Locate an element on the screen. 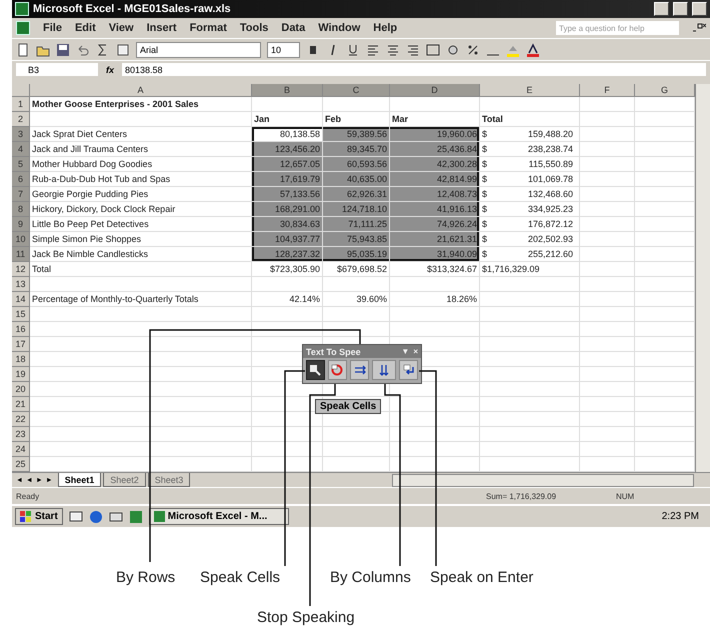 This screenshot has height=626, width=710. table-cell: Hickory, Dickory, Dock Clock Repair is located at coordinates (141, 209).